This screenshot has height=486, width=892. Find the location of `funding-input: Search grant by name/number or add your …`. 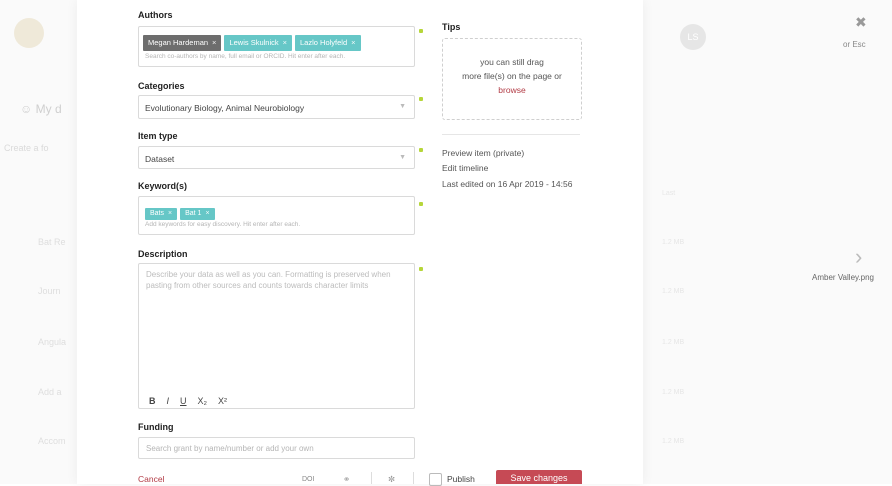

funding-input: Search grant by name/number or add your … is located at coordinates (276, 448).